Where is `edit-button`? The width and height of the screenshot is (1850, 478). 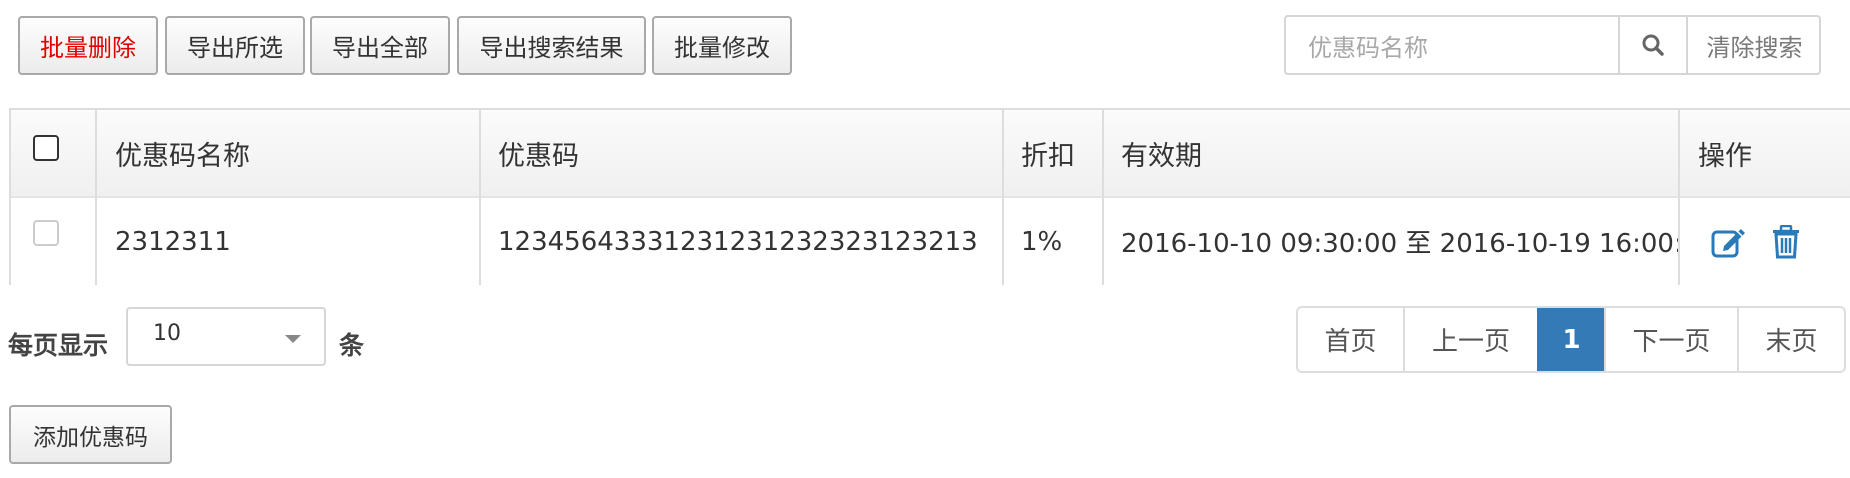
edit-button is located at coordinates (1729, 242).